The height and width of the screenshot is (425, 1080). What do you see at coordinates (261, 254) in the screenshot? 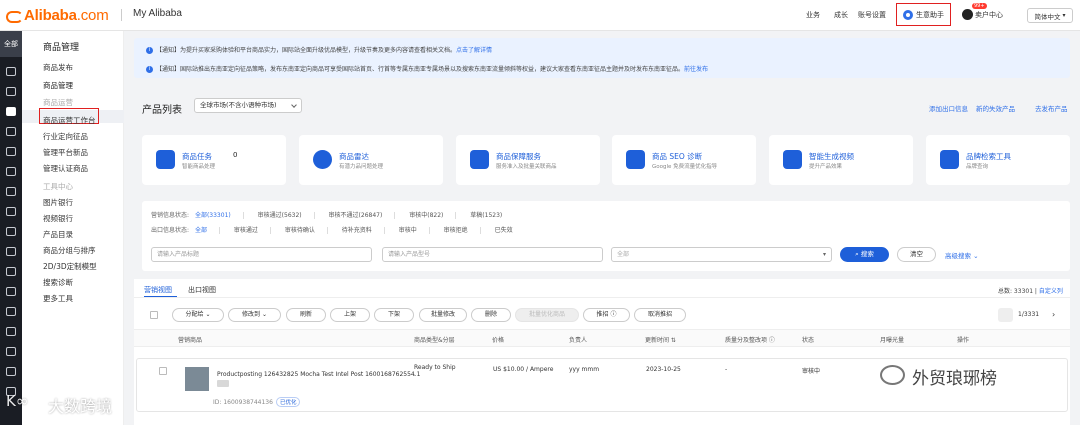
I see `product-title-input: 请输入产品标题` at bounding box center [261, 254].